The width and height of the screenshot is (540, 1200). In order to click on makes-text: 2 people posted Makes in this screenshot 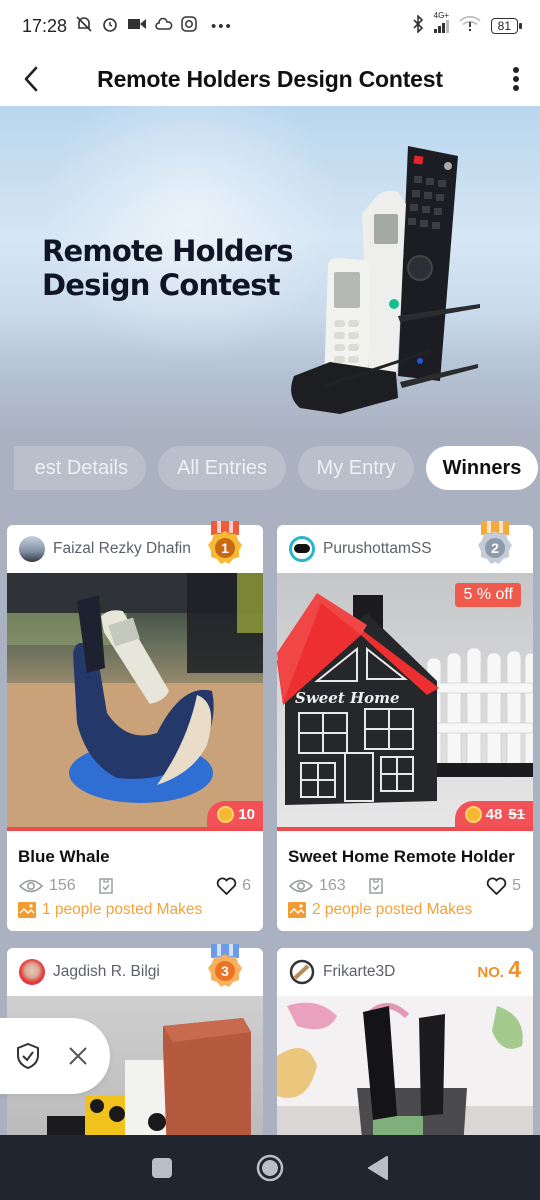, I will do `click(392, 909)`.